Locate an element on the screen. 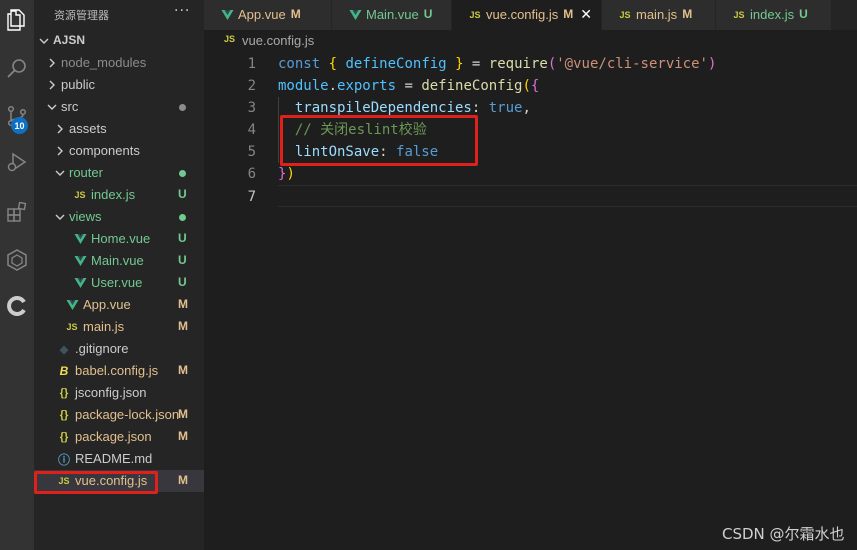 The height and width of the screenshot is (550, 857). line-number: 2 is located at coordinates (251, 86).